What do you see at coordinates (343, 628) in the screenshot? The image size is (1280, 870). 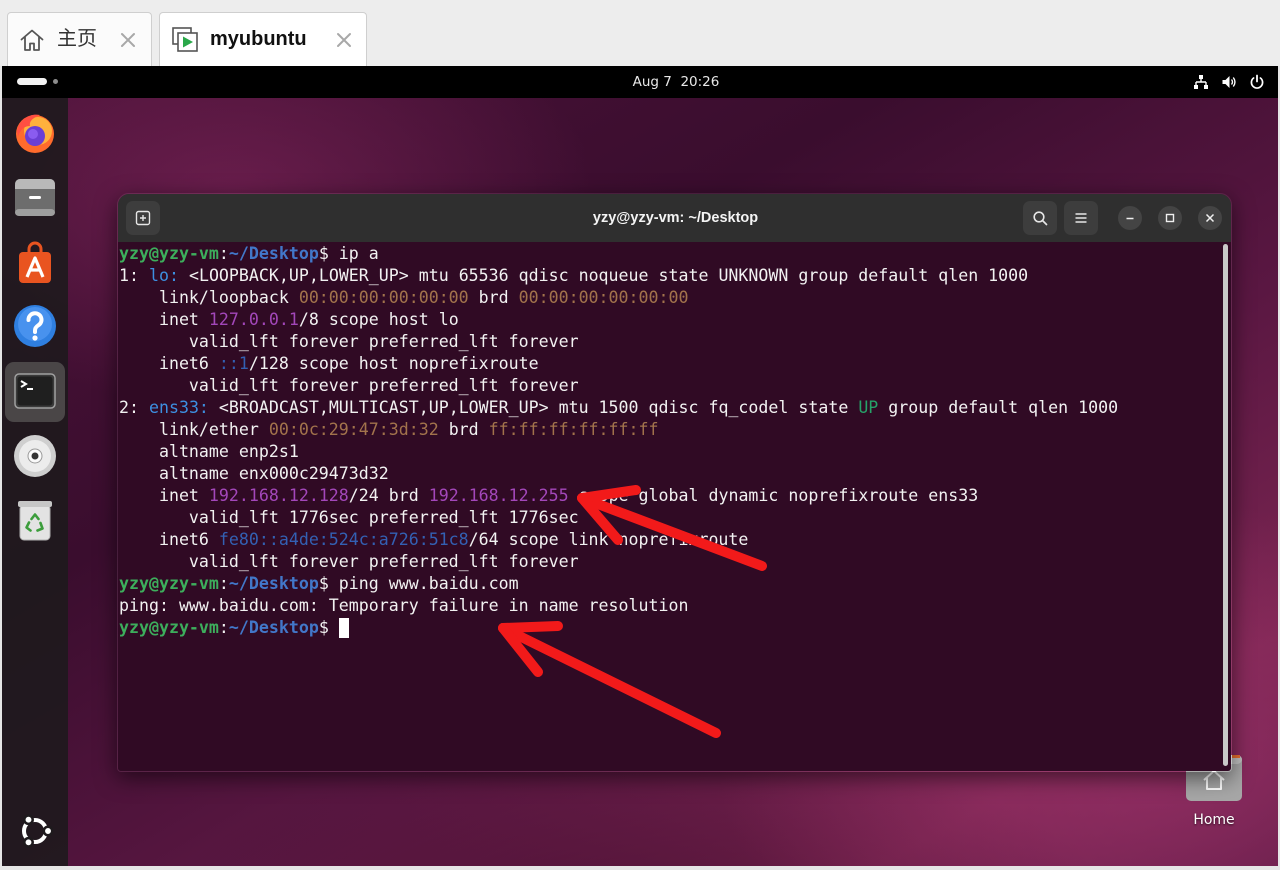 I see `terminal-cursor` at bounding box center [343, 628].